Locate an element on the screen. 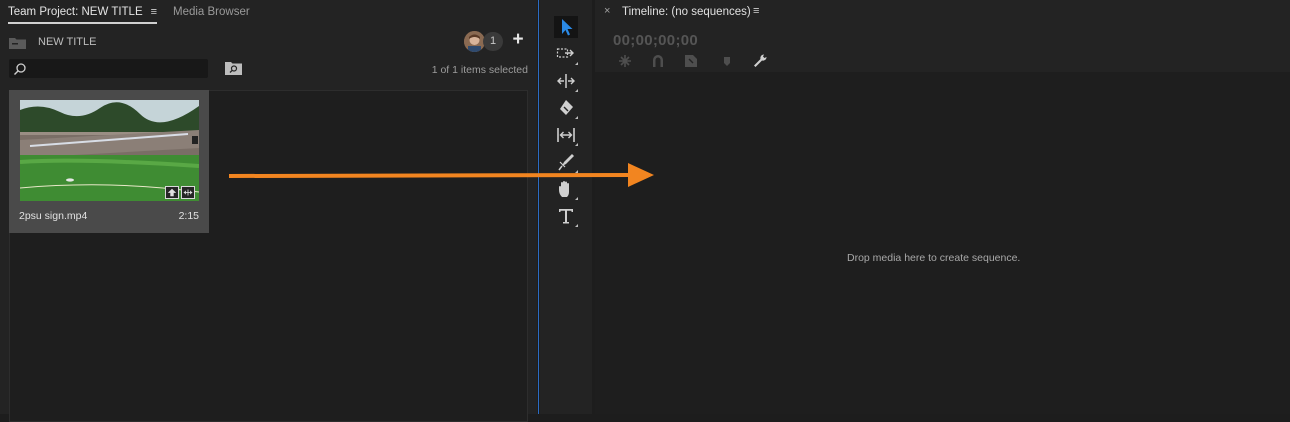 The height and width of the screenshot is (422, 1290). search-icon is located at coordinates (20, 69).